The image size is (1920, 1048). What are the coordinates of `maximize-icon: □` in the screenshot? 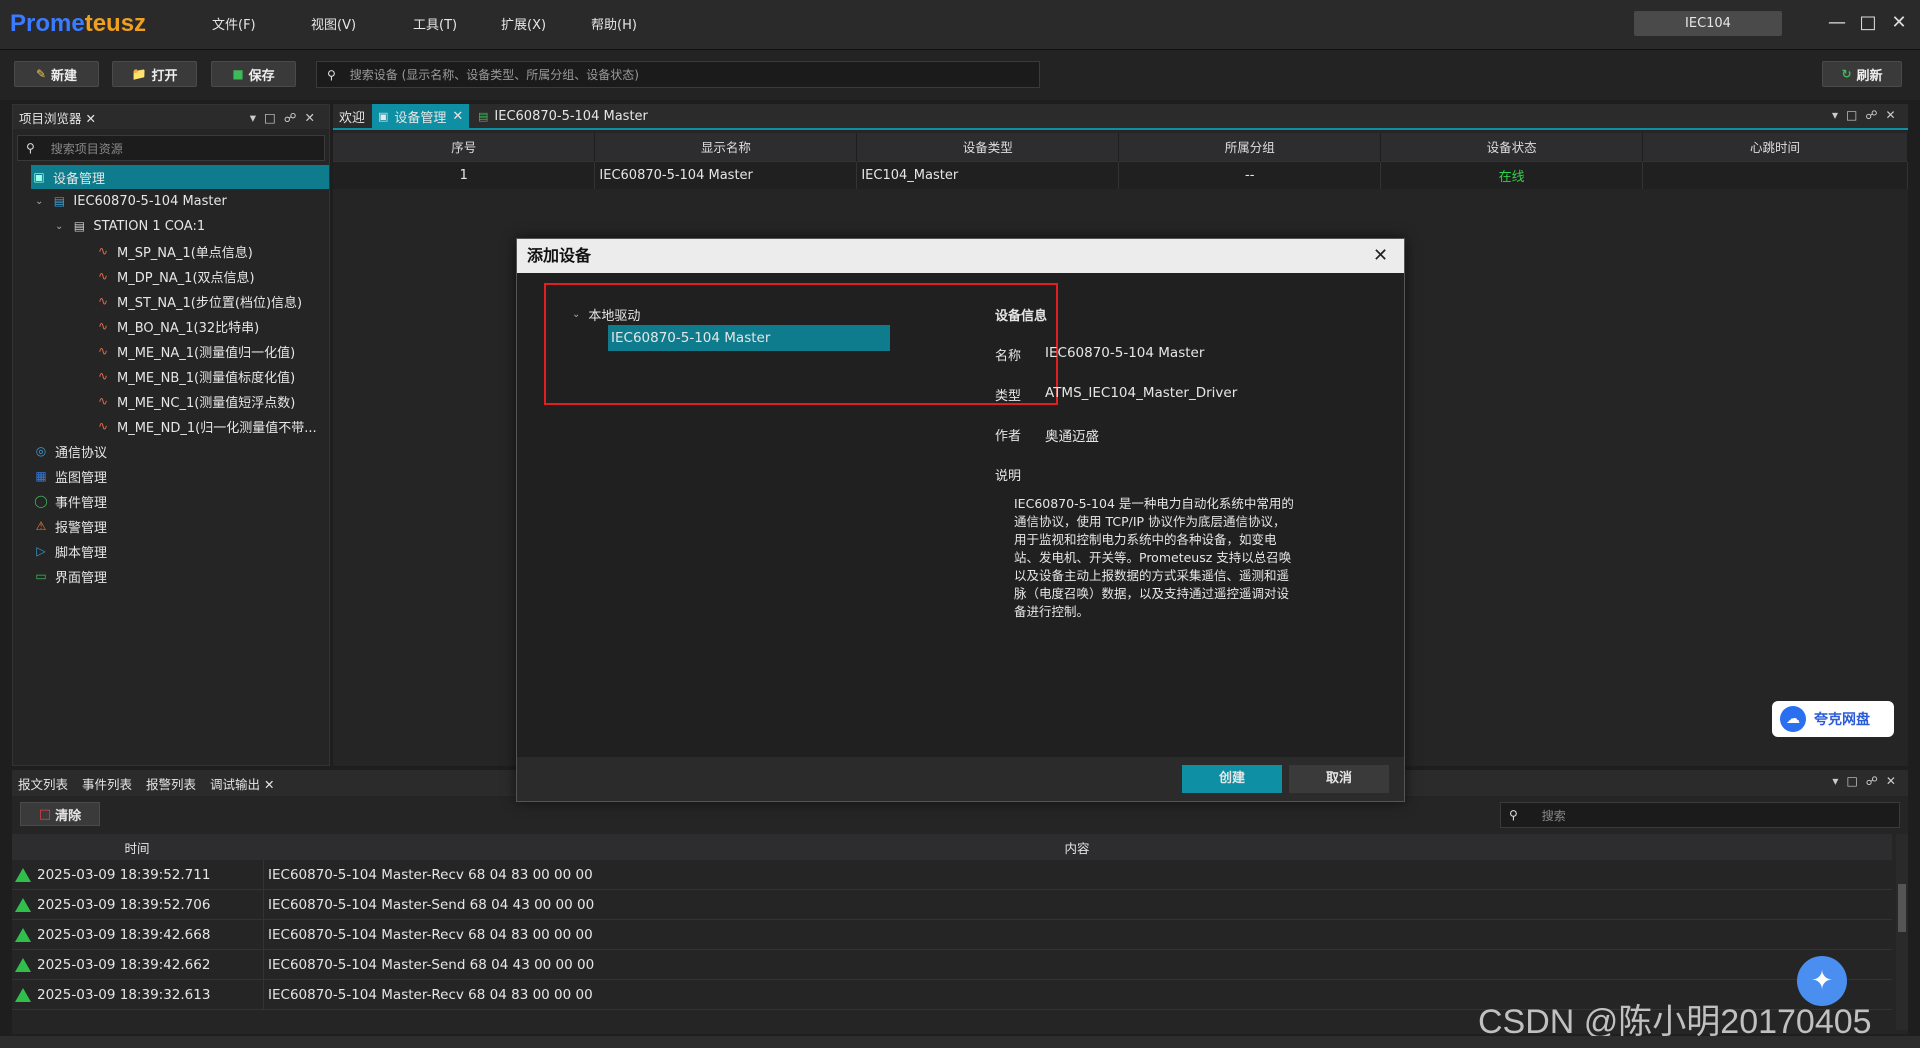 It's located at (1868, 23).